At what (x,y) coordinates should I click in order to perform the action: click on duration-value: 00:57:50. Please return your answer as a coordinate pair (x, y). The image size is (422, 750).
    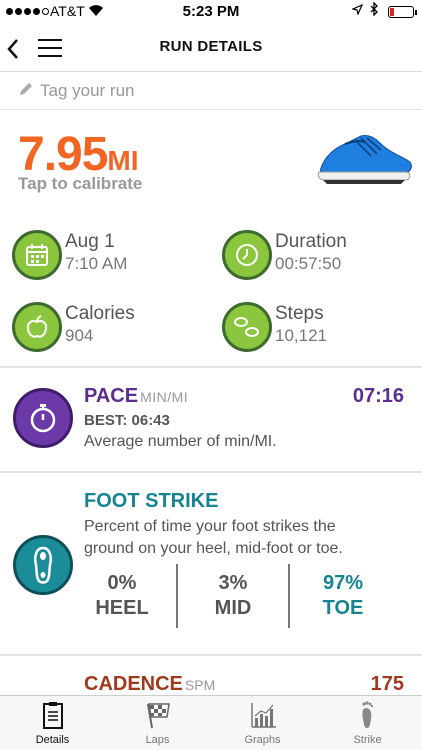
    Looking at the image, I should click on (308, 263).